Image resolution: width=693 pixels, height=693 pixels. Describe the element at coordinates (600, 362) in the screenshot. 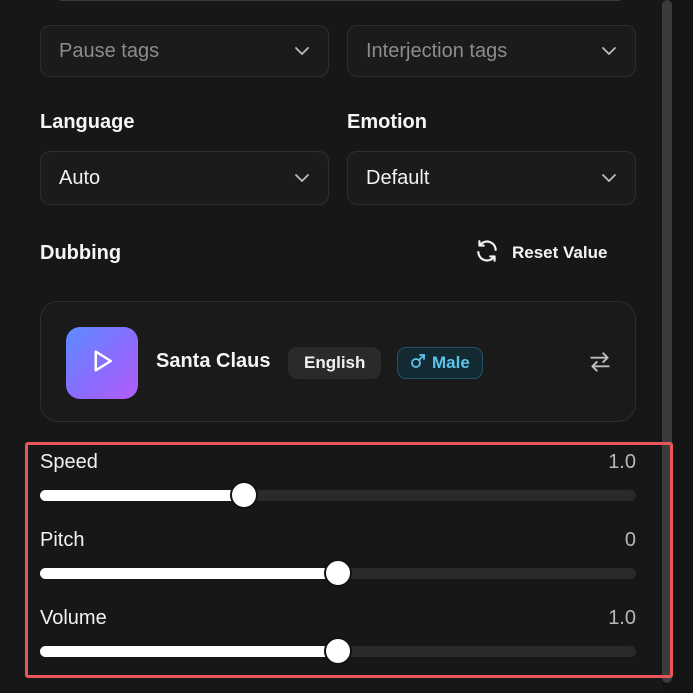

I see `swap-voice-button` at that location.